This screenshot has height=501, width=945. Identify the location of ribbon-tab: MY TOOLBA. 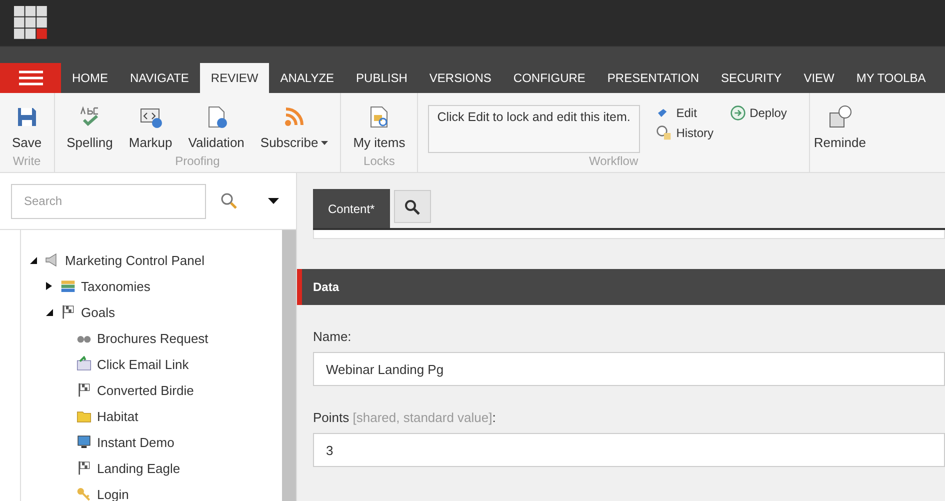
(891, 78).